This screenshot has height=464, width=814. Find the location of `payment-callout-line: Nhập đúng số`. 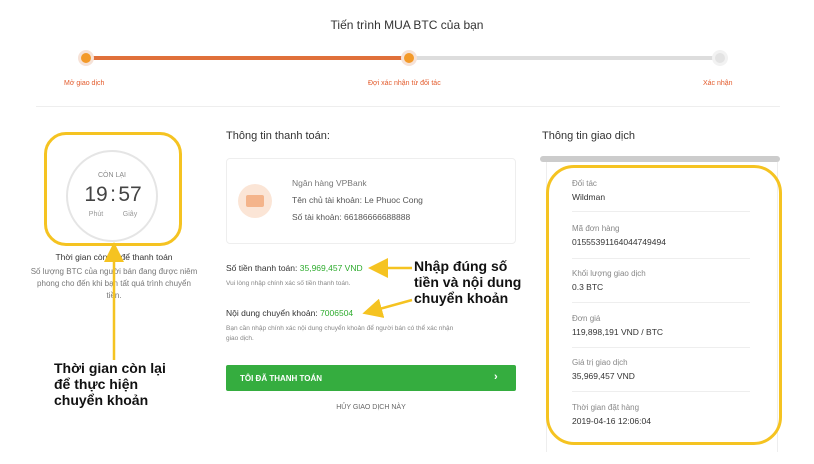

payment-callout-line: Nhập đúng số is located at coordinates (461, 266).